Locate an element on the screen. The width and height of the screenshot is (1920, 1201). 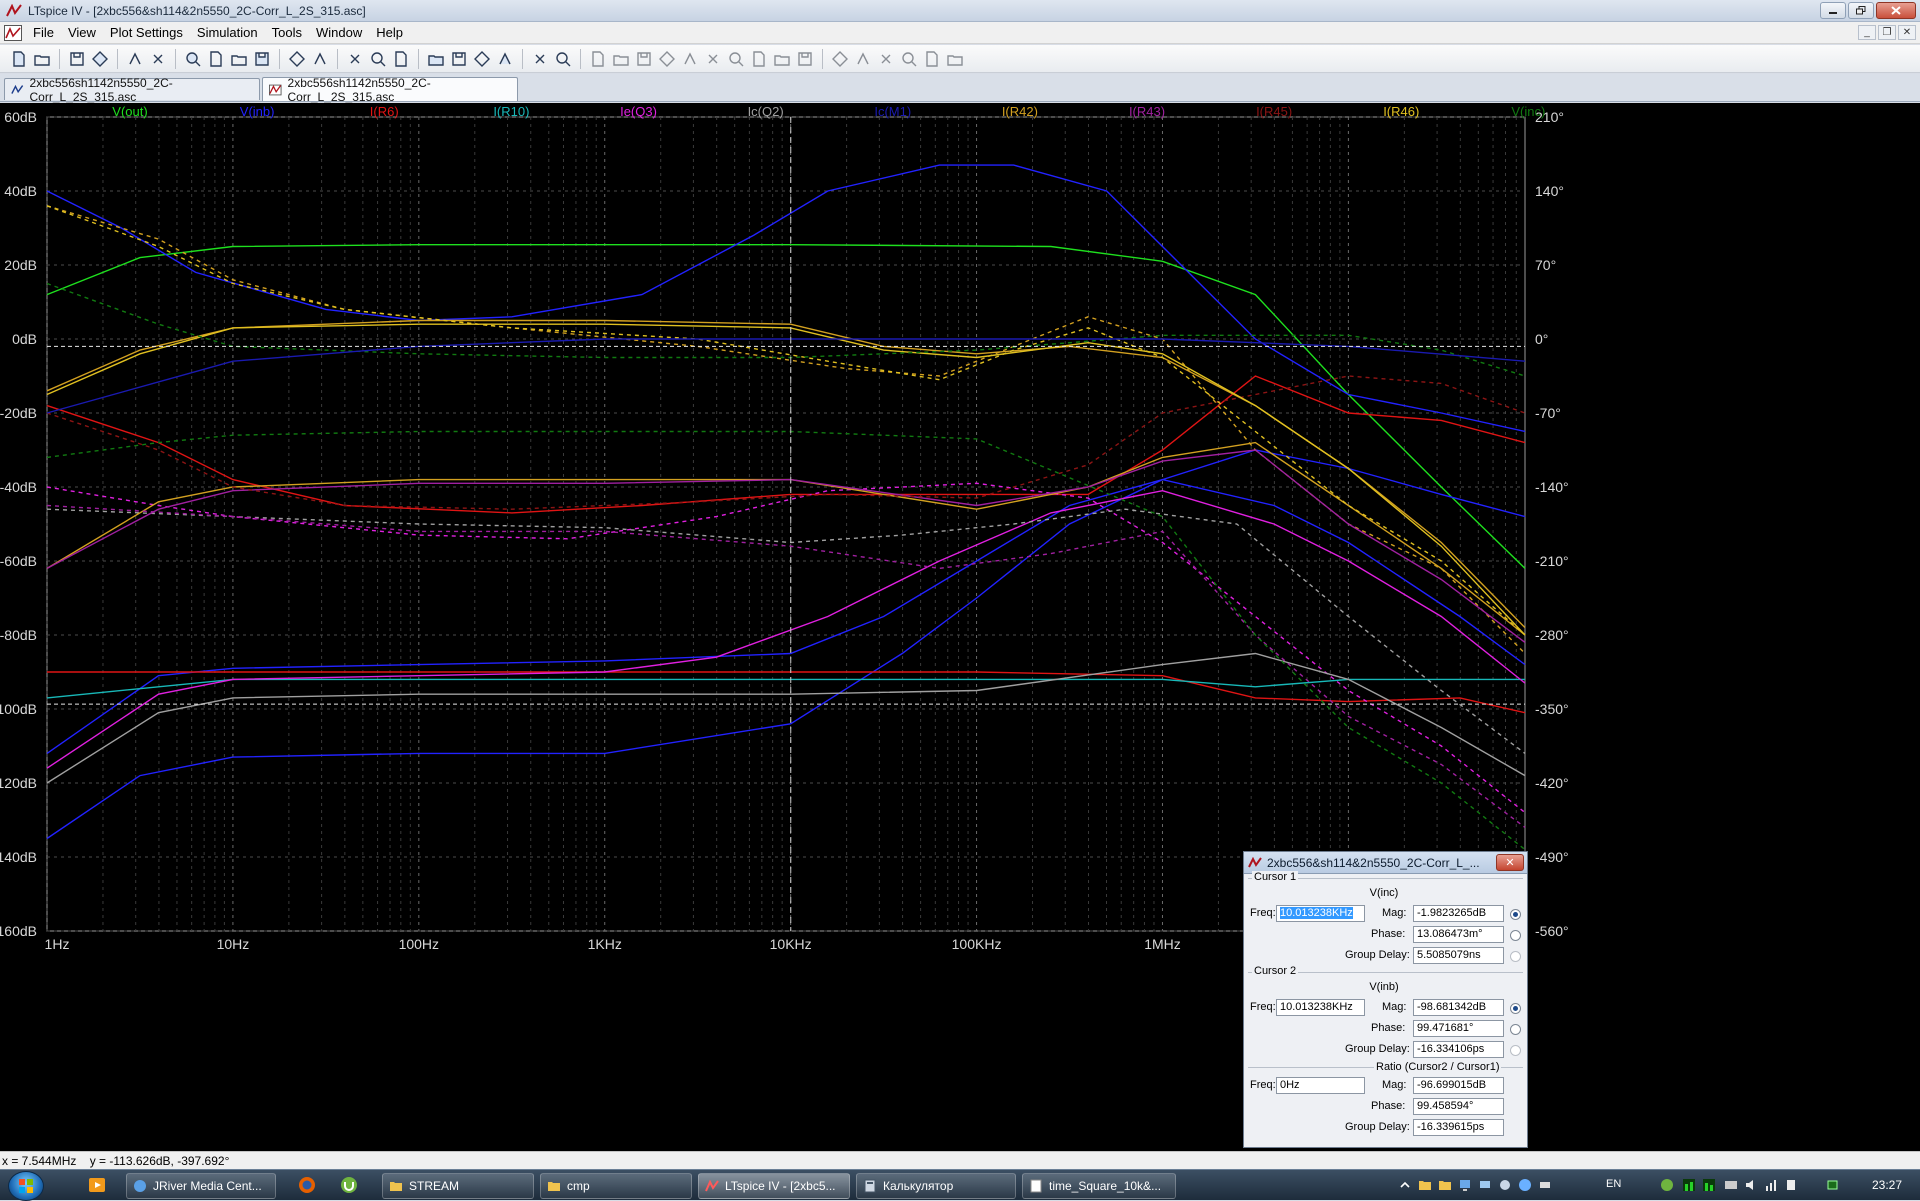
trace-label-vinb: V(inb) is located at coordinates (257, 111).